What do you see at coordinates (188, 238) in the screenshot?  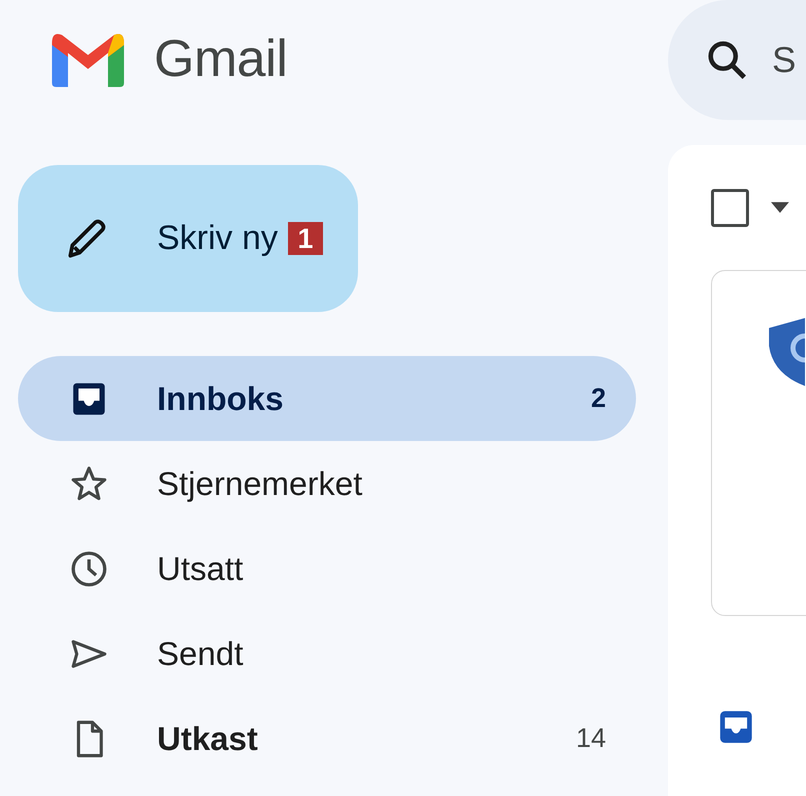 I see `compose-button: Skriv ny 1` at bounding box center [188, 238].